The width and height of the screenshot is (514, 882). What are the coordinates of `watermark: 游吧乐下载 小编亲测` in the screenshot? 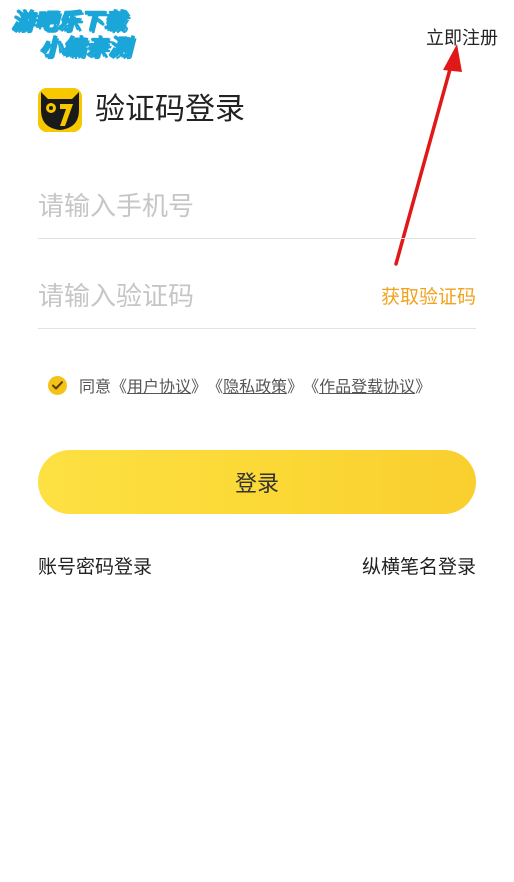 It's located at (82, 38).